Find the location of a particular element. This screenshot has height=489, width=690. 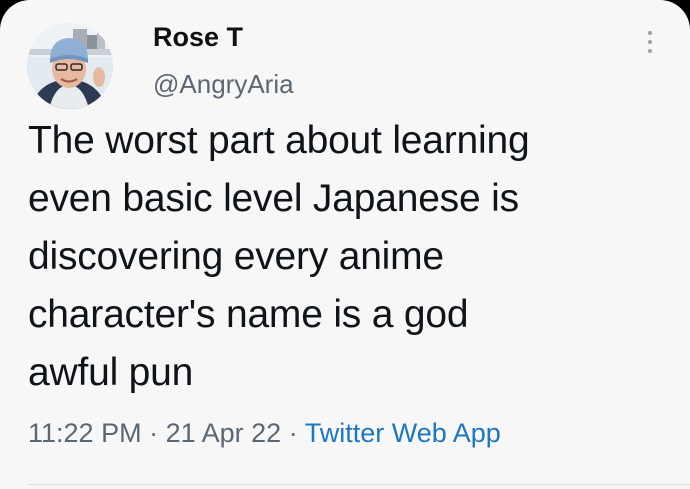

tweet-source-link: Twitter Web App is located at coordinates (403, 433).